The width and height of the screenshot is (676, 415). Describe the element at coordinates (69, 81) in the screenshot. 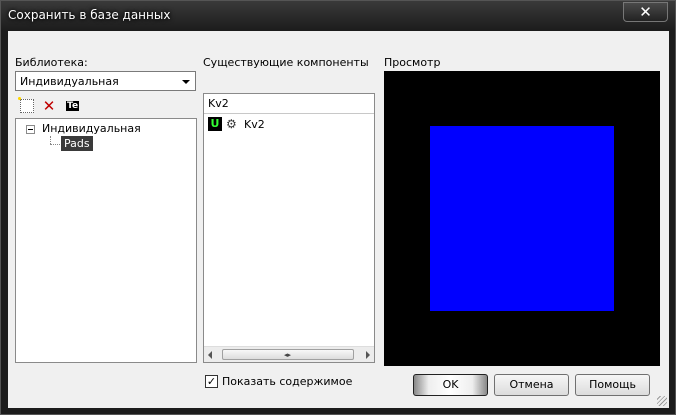

I see `library-select-value: Индивидуальная` at that location.